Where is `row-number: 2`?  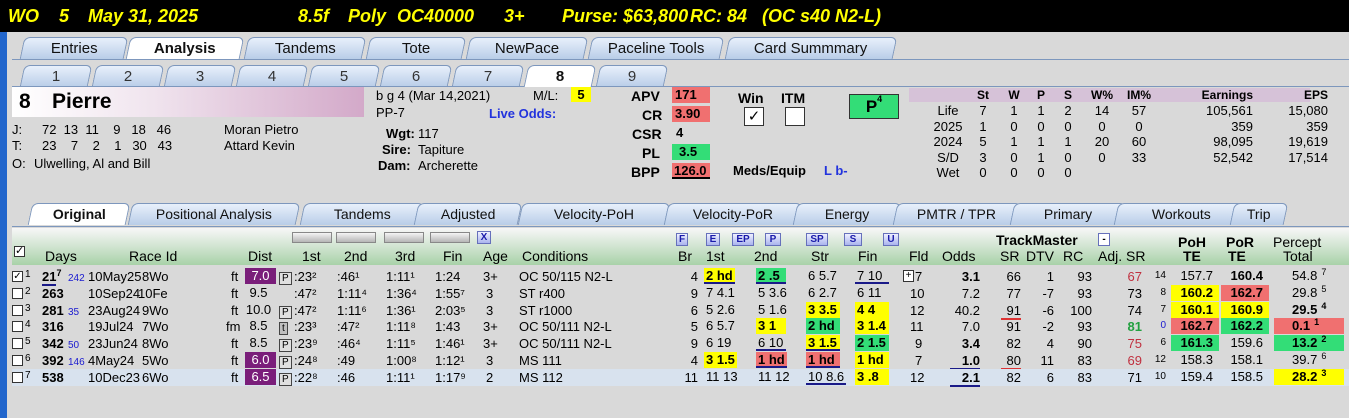
row-number: 2 is located at coordinates (28, 291).